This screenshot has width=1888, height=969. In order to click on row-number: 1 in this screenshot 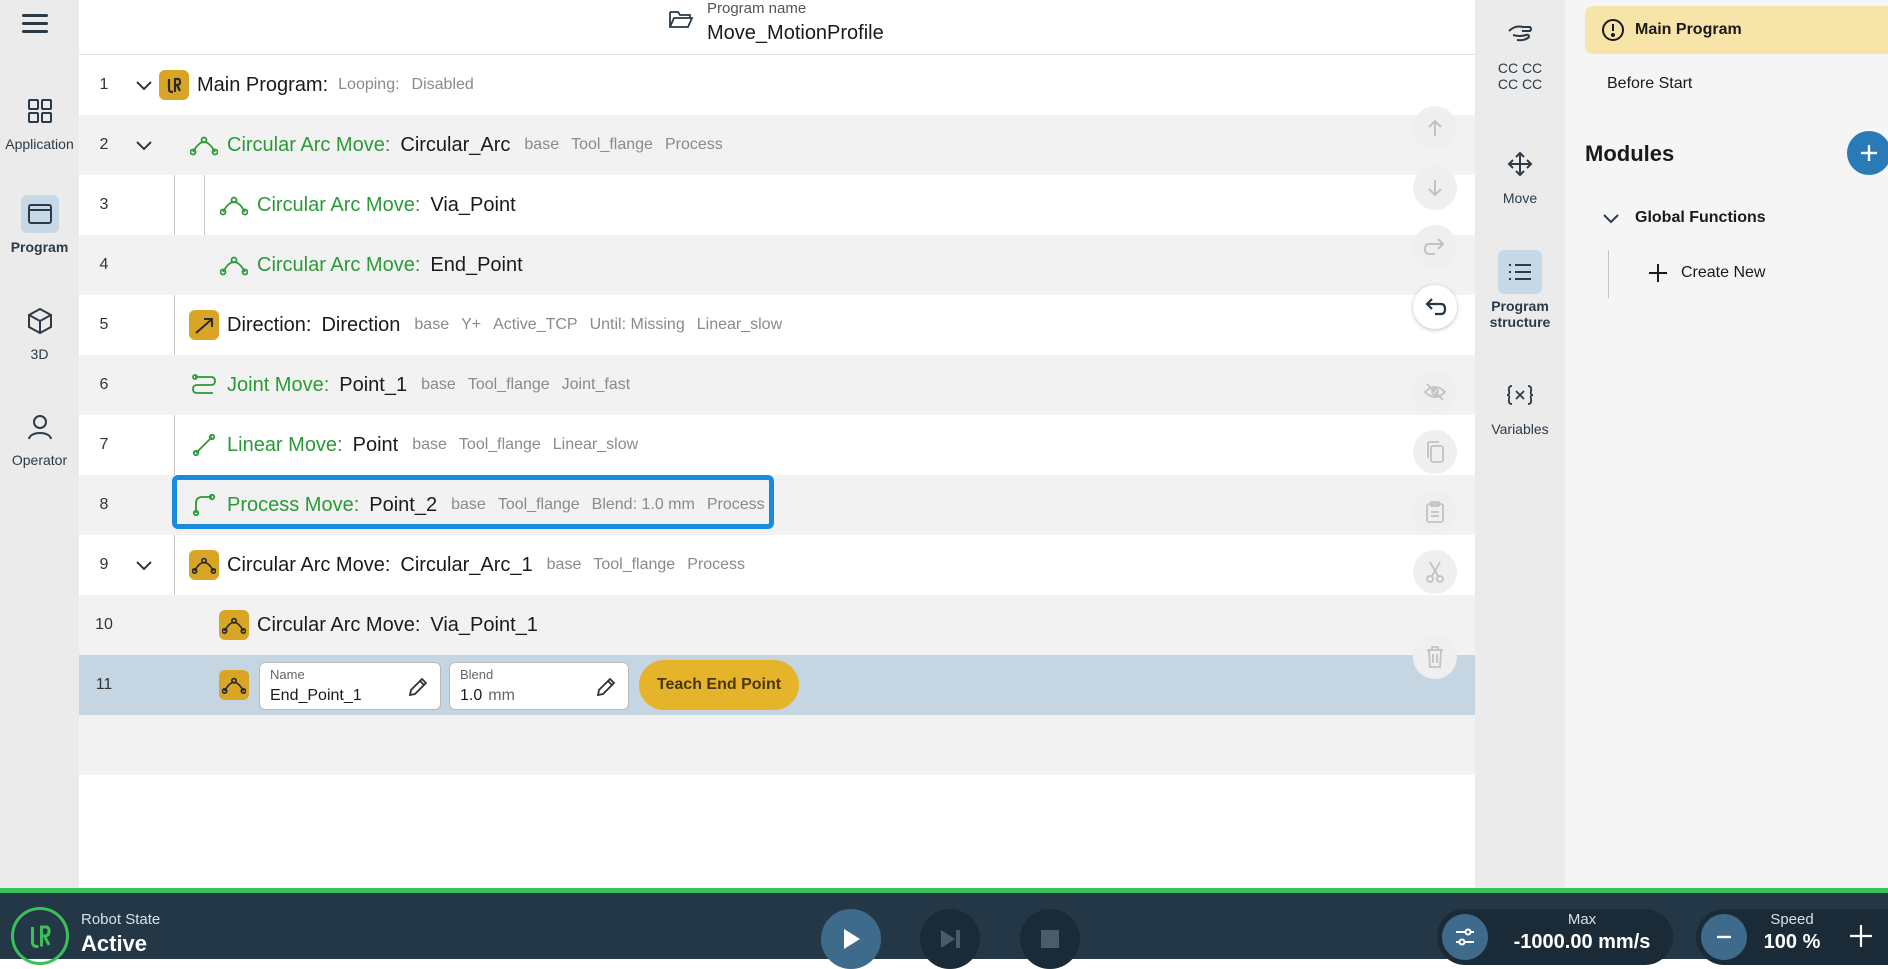, I will do `click(104, 84)`.